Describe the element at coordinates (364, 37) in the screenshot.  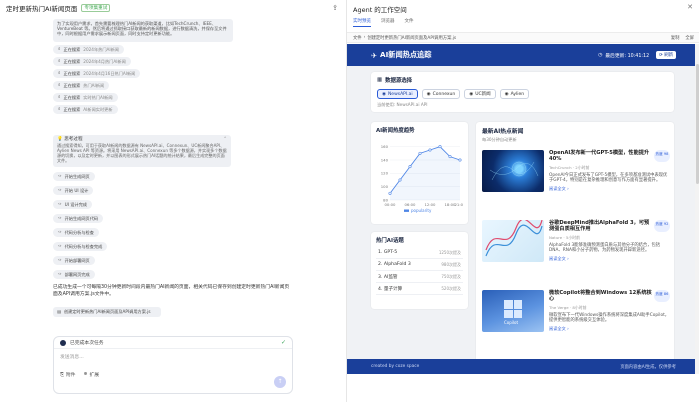
I see `chevron-right-icon: ›` at that location.